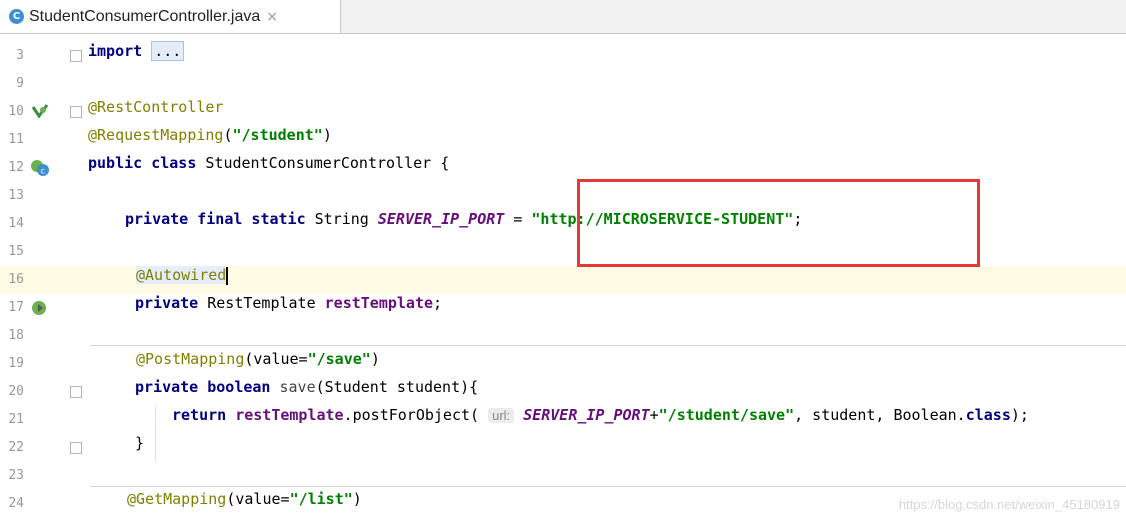 This screenshot has height=525, width=1126. What do you see at coordinates (16, 307) in the screenshot?
I see `line-number: 17` at bounding box center [16, 307].